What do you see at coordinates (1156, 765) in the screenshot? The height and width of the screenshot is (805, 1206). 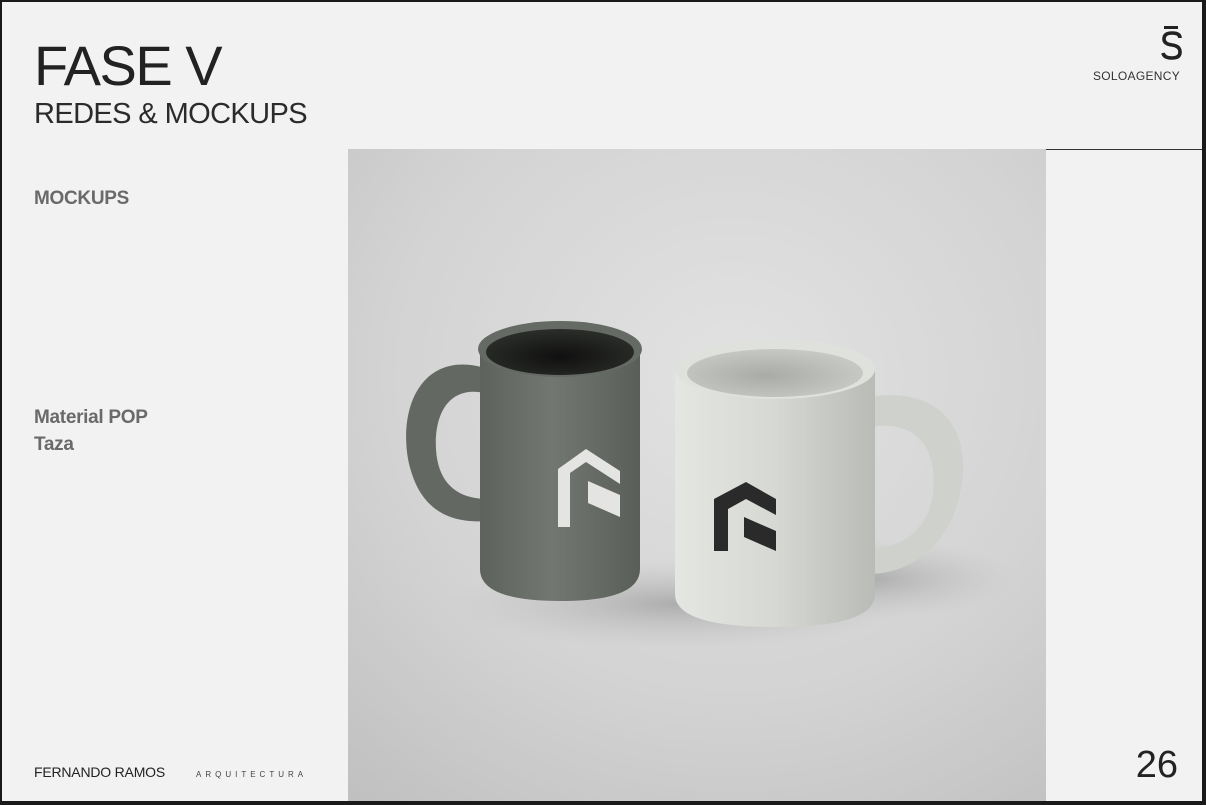 I see `page-number: 26` at bounding box center [1156, 765].